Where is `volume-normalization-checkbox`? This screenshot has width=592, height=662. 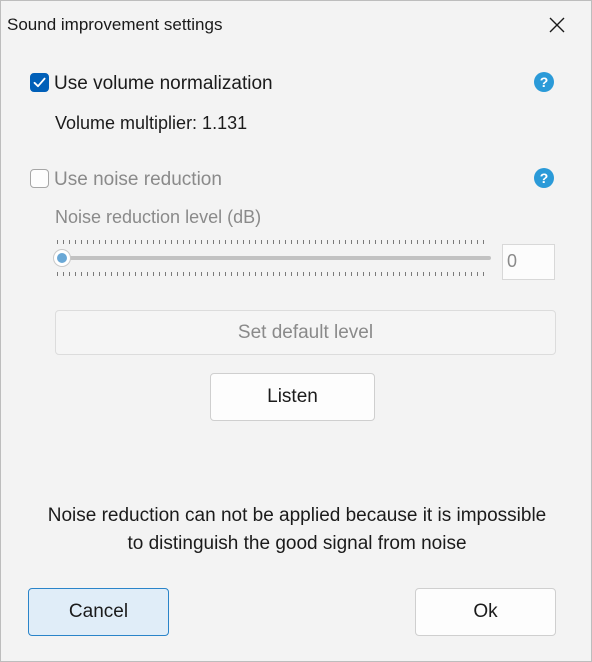 volume-normalization-checkbox is located at coordinates (39, 82).